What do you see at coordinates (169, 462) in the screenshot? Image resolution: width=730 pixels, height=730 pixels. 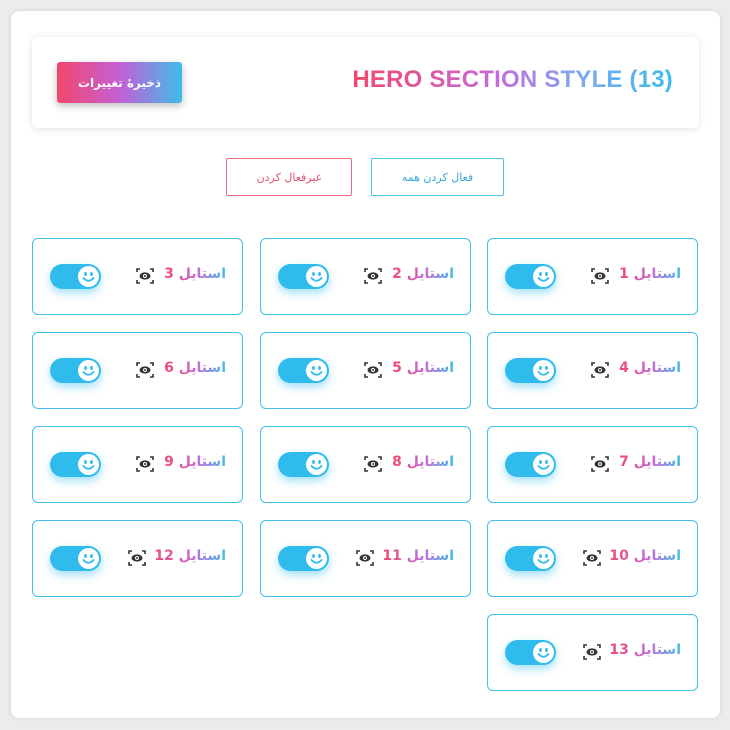 I see `style-number: 9` at bounding box center [169, 462].